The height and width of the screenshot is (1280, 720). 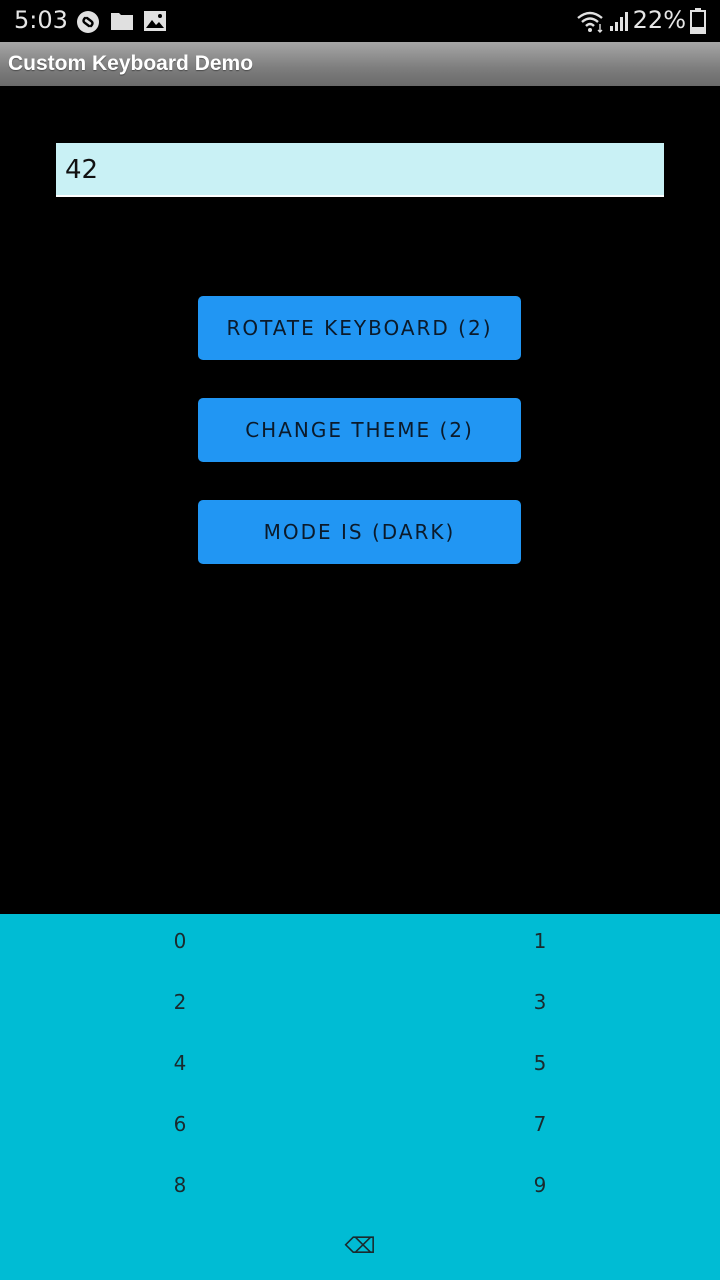 I want to click on key-3: 3, so click(x=540, y=1002).